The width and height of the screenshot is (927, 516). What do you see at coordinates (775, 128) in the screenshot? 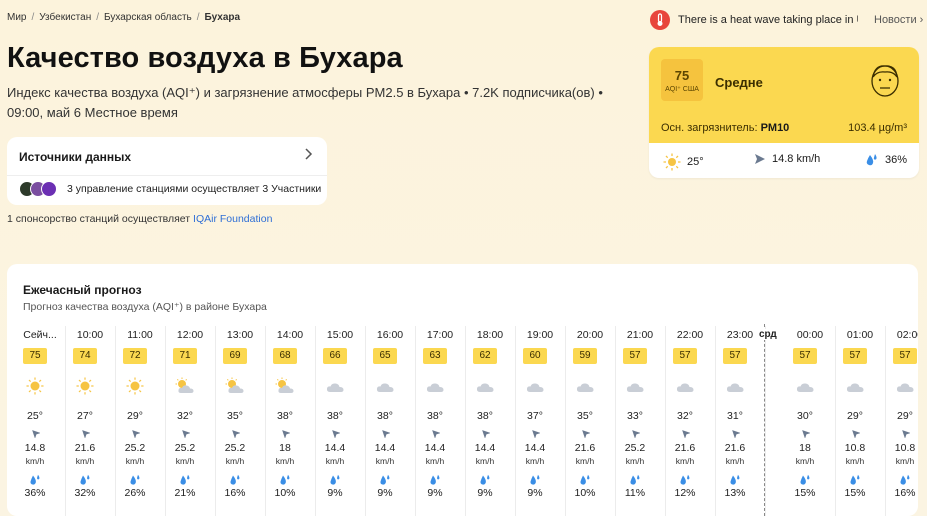
I see `pollutant-name: PM10` at bounding box center [775, 128].